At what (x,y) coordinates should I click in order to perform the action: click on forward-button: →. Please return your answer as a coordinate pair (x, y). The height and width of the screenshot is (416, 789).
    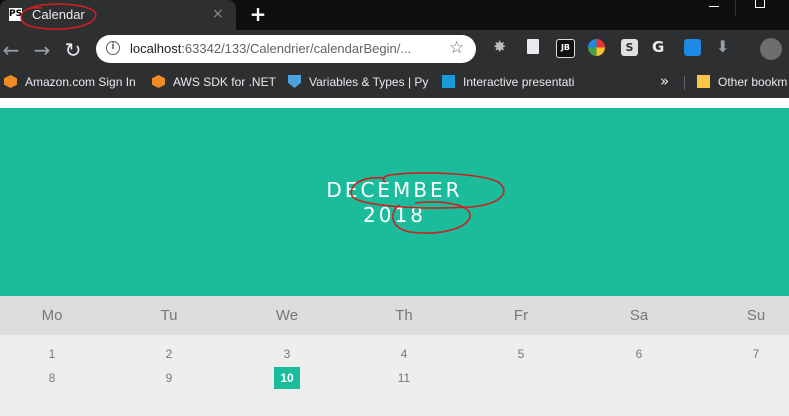
    Looking at the image, I should click on (42, 50).